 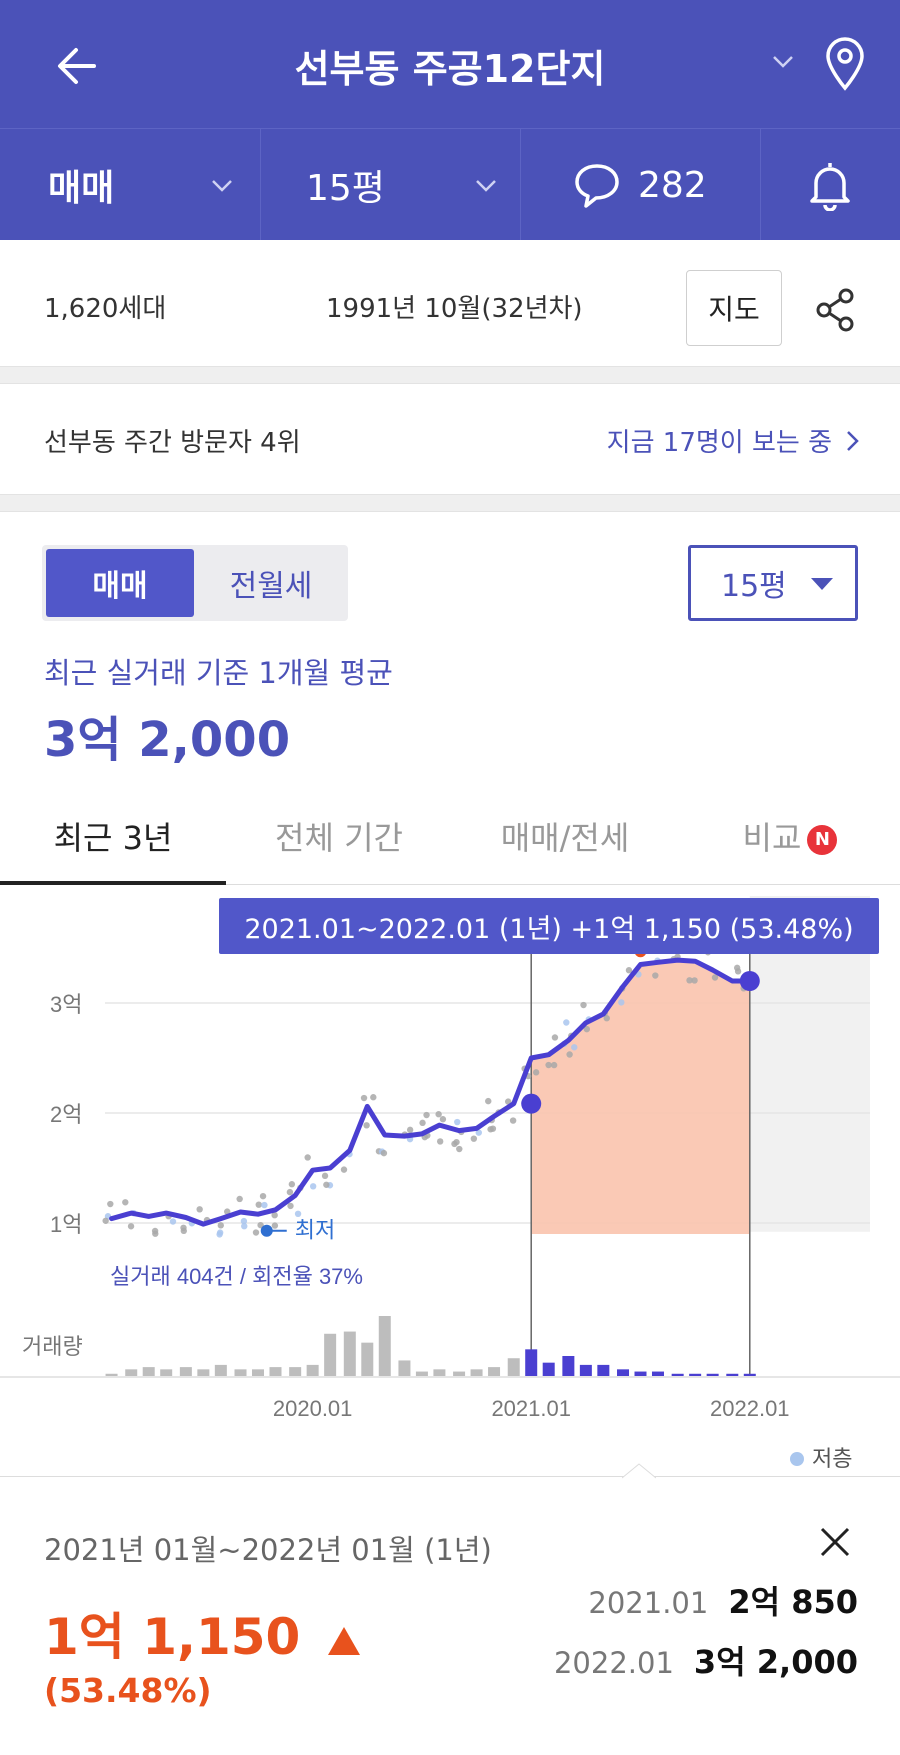 What do you see at coordinates (531, 1103) in the screenshot?
I see `selection-start-point` at bounding box center [531, 1103].